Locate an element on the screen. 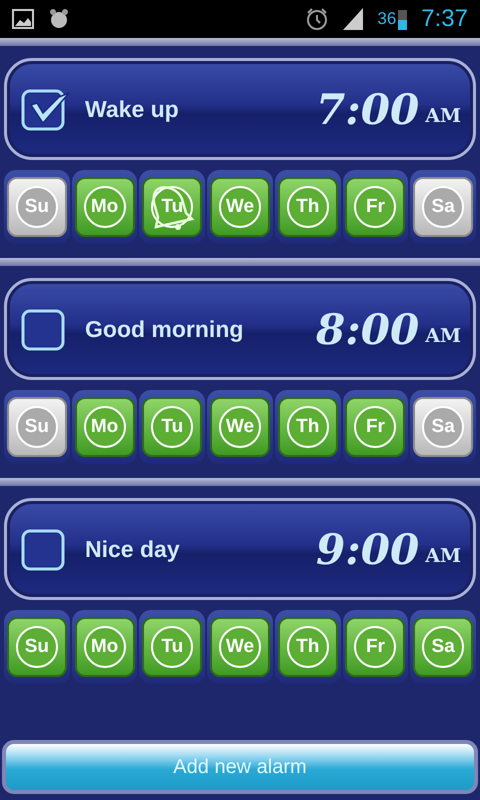 This screenshot has width=480, height=800. battery-icon is located at coordinates (403, 19).